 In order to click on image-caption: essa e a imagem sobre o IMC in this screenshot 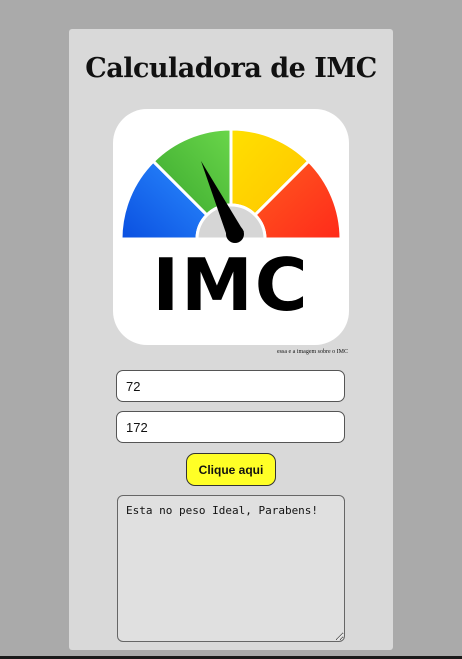, I will do `click(312, 352)`.